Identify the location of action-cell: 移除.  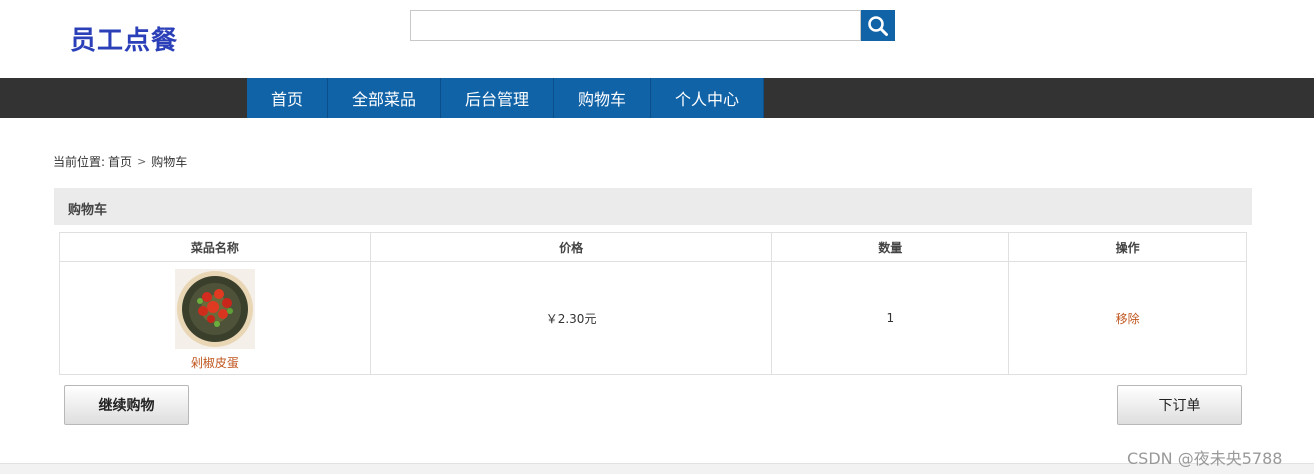
(1127, 318).